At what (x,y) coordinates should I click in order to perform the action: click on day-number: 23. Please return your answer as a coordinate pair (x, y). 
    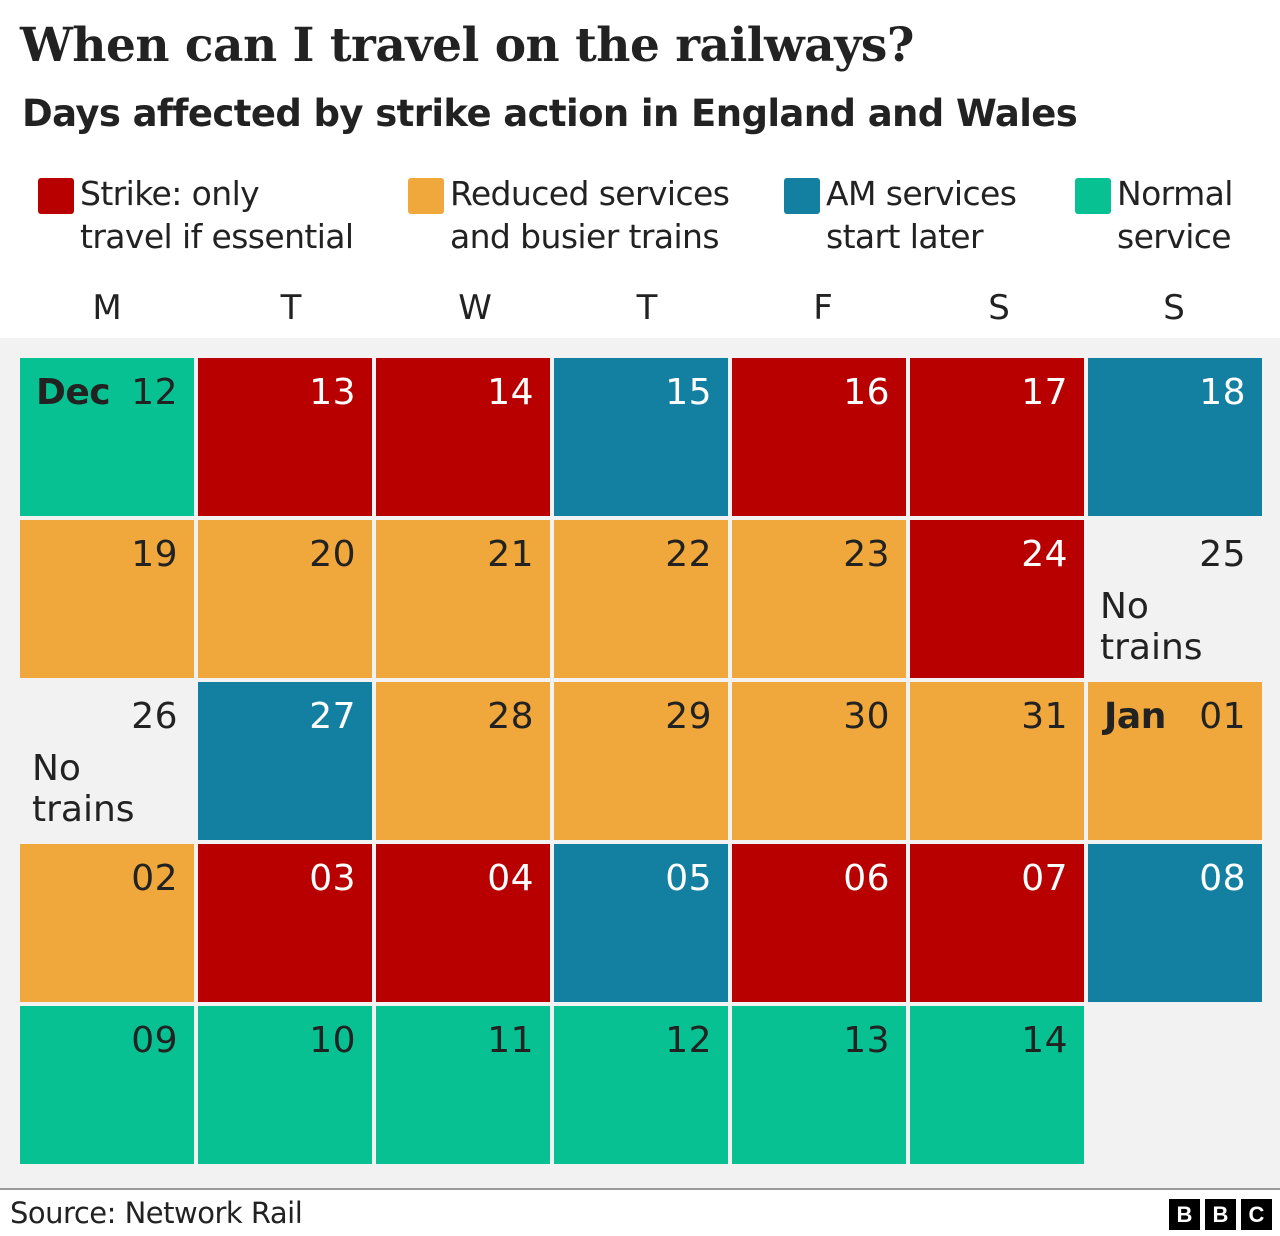
    Looking at the image, I should click on (866, 554).